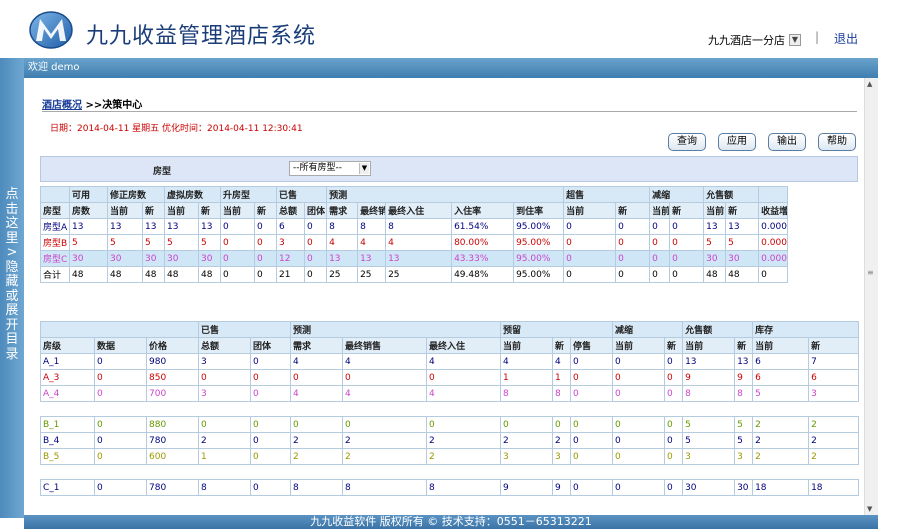 This screenshot has width=900, height=529. I want to click on table1-column-header: 收益增值, so click(773, 210).